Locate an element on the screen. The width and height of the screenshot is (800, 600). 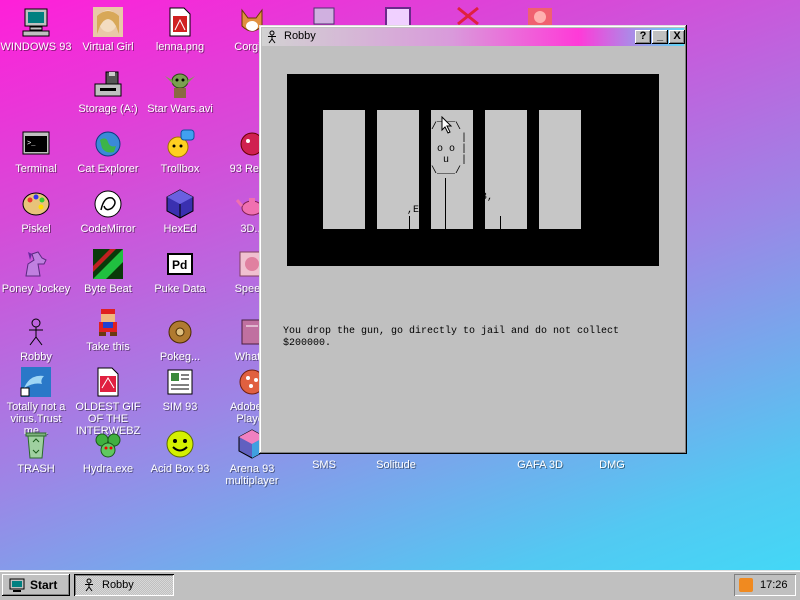
computer-icon is located at coordinates (36, 22).